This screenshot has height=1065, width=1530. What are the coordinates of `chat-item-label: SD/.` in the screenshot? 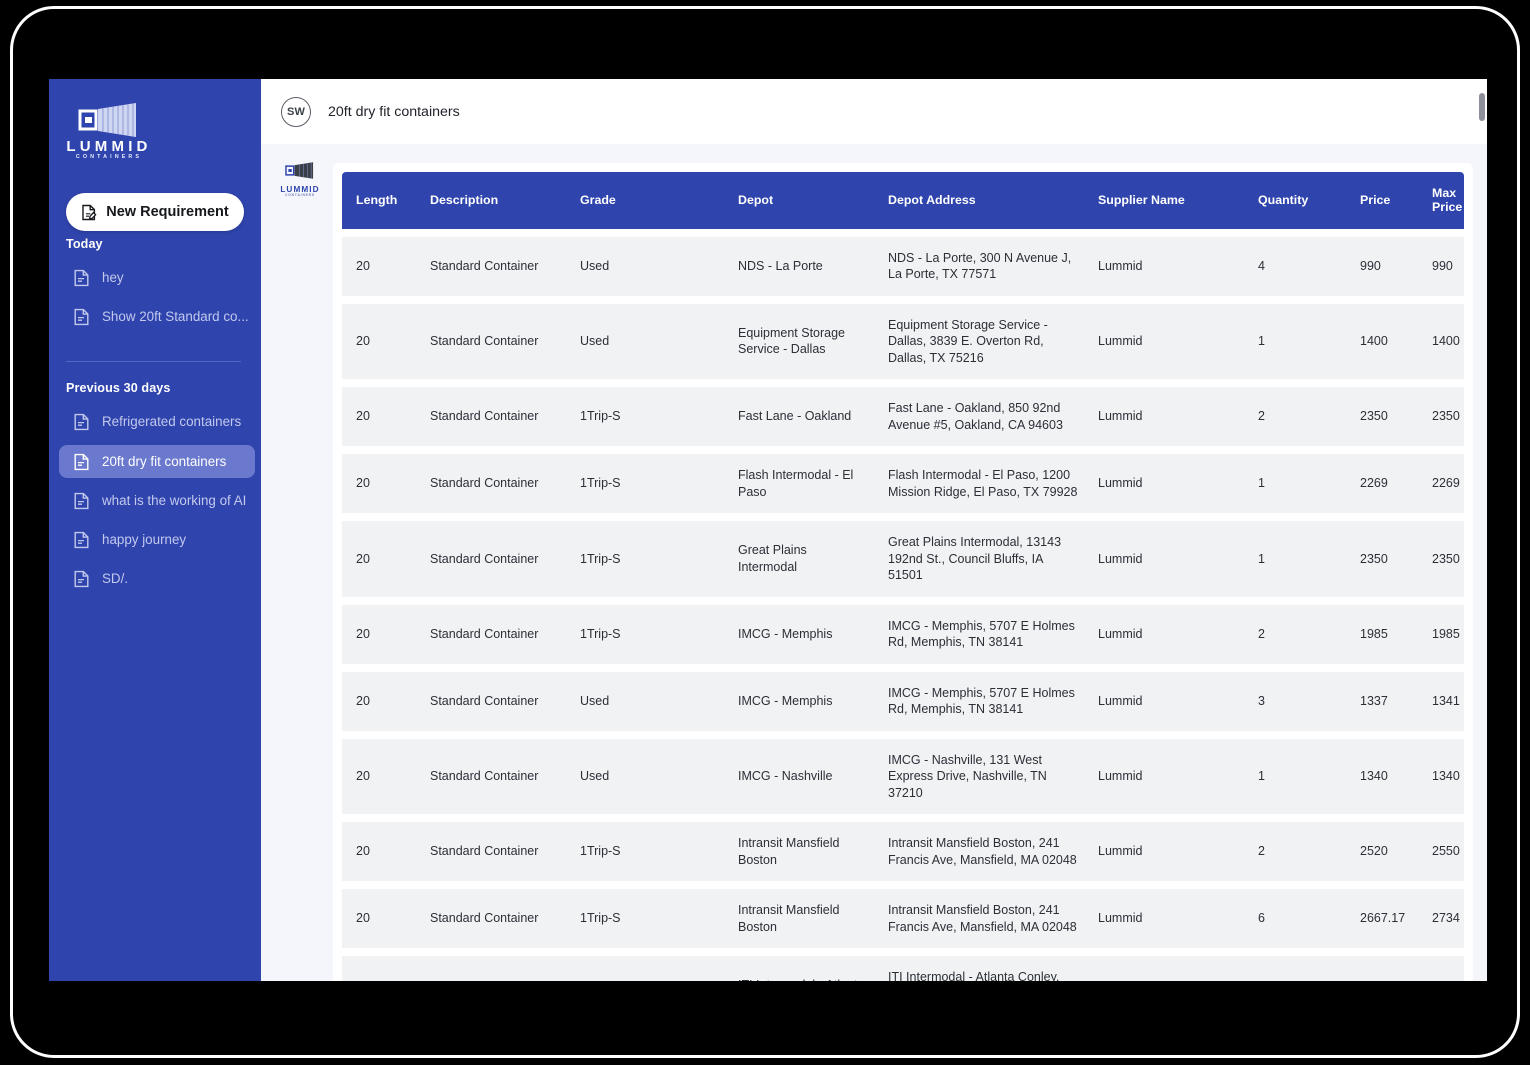 It's located at (115, 578).